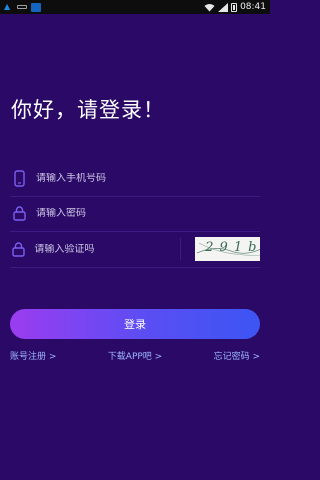  I want to click on forgot-password-link: 忘记密码 >, so click(237, 355).